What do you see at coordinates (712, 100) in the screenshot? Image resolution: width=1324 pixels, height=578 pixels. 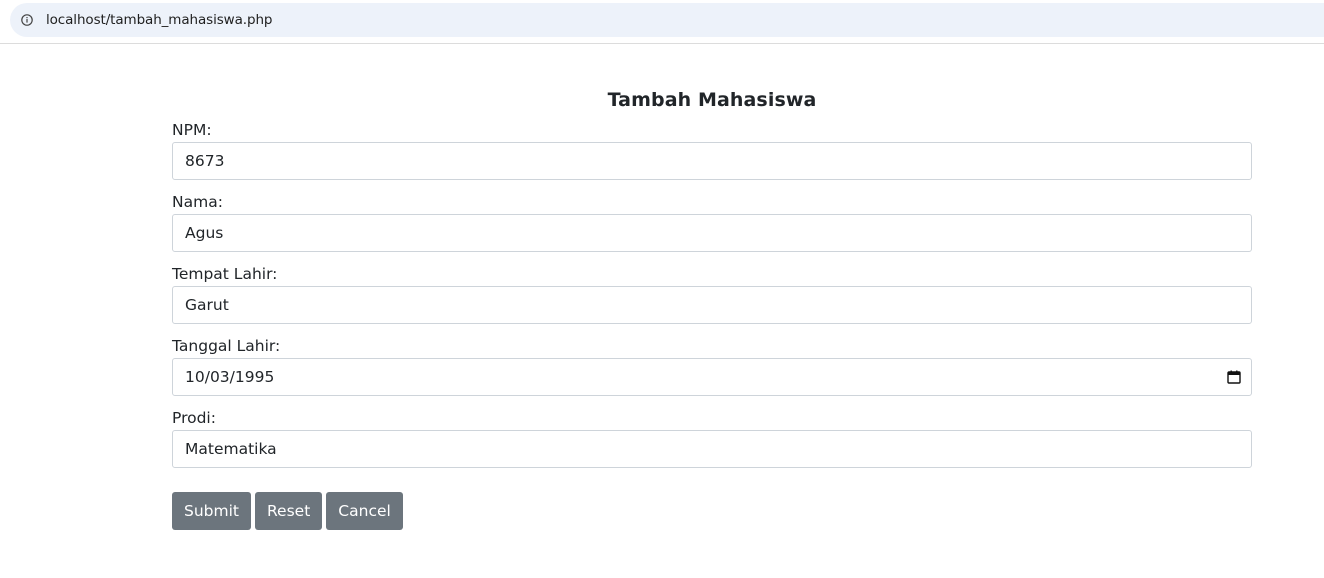 I see `page-title: Tambah Mahasiswa` at bounding box center [712, 100].